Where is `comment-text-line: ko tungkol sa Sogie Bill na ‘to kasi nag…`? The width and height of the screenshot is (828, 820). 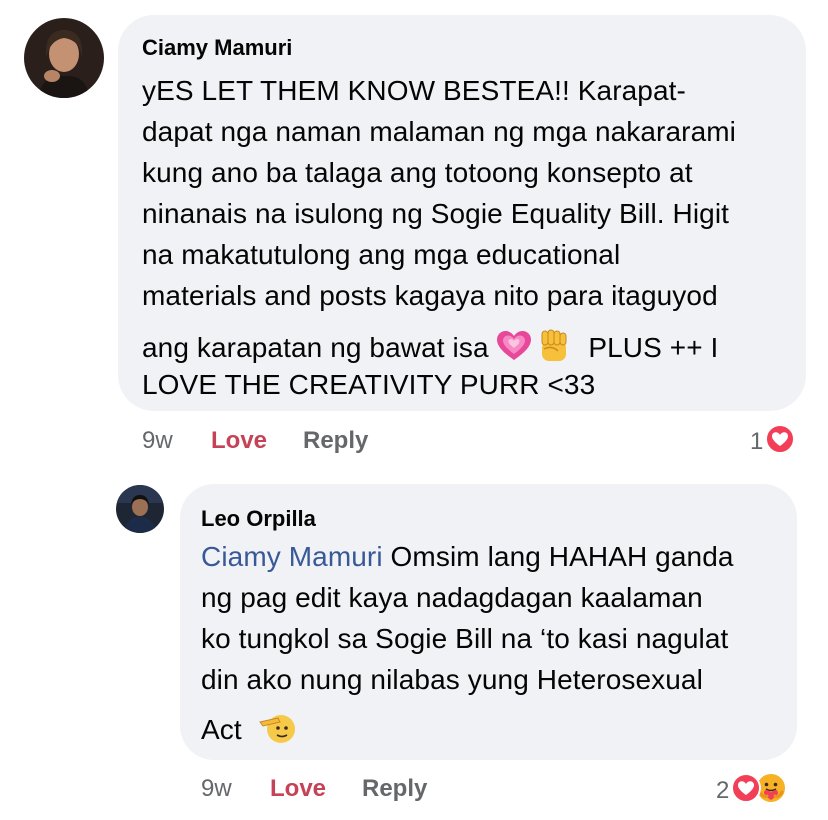 comment-text-line: ko tungkol sa Sogie Bill na ‘to kasi nag… is located at coordinates (465, 638).